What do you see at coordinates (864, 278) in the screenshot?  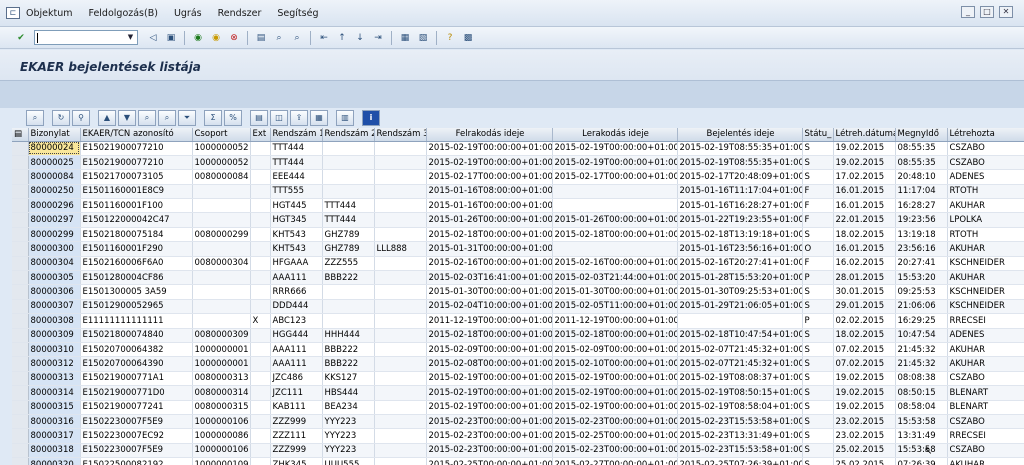 I see `table-cell: 28.01.2015` at bounding box center [864, 278].